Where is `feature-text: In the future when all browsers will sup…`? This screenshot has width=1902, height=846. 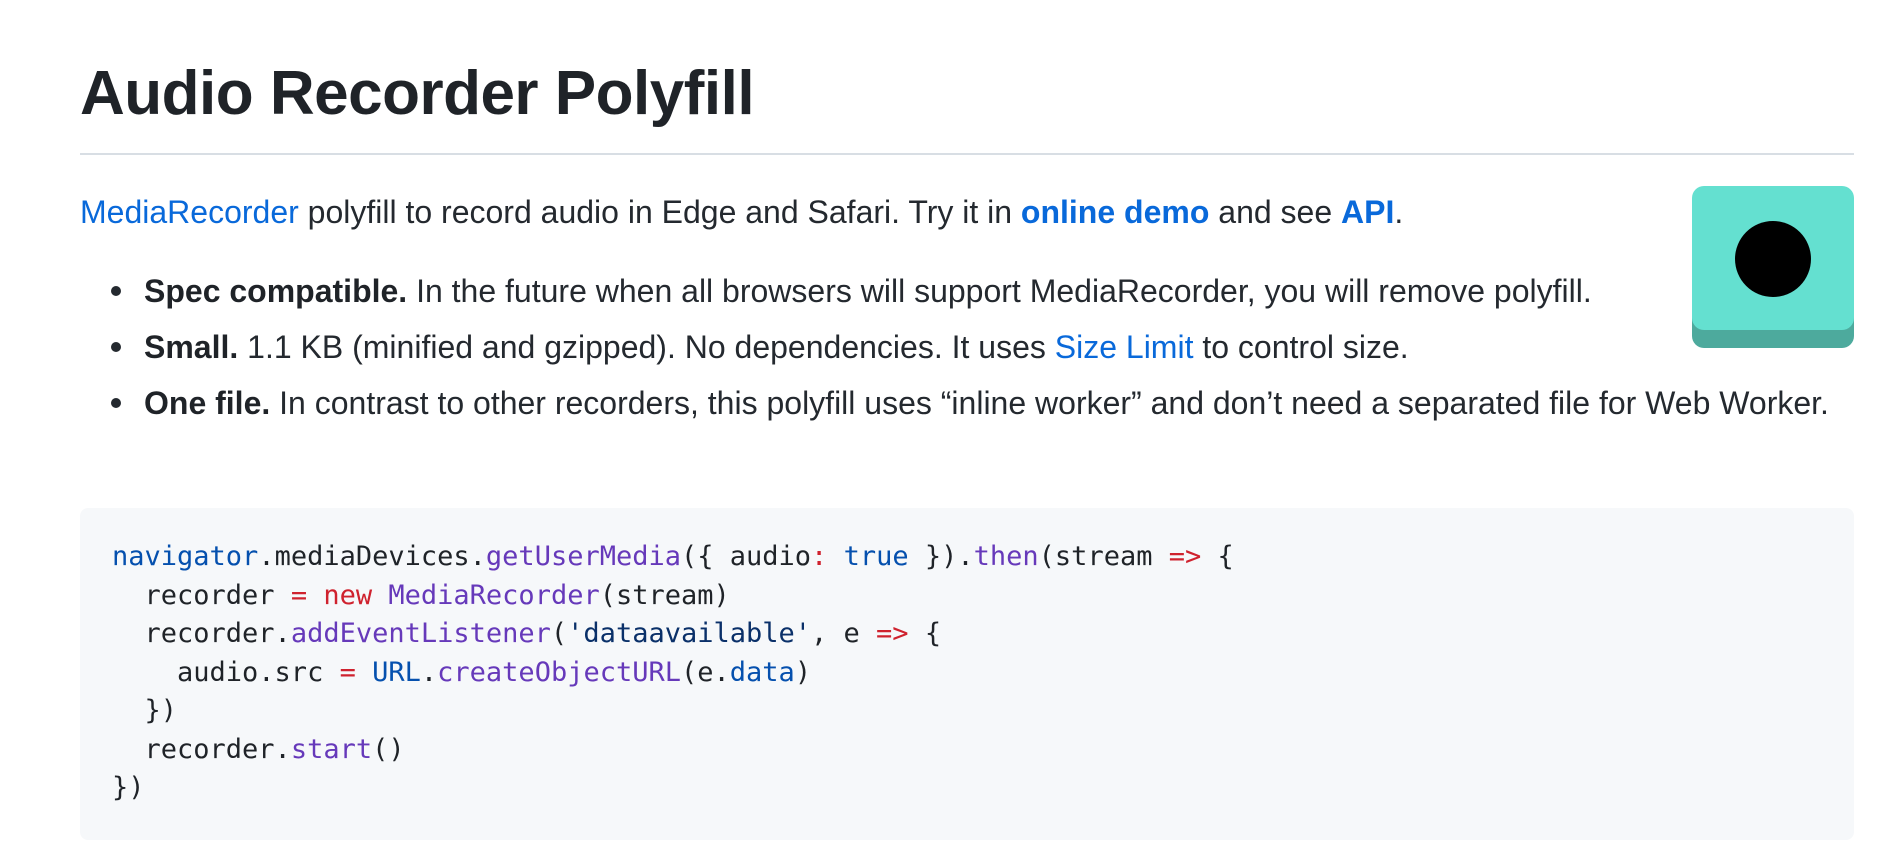 feature-text: In the future when all browsers will sup… is located at coordinates (999, 291).